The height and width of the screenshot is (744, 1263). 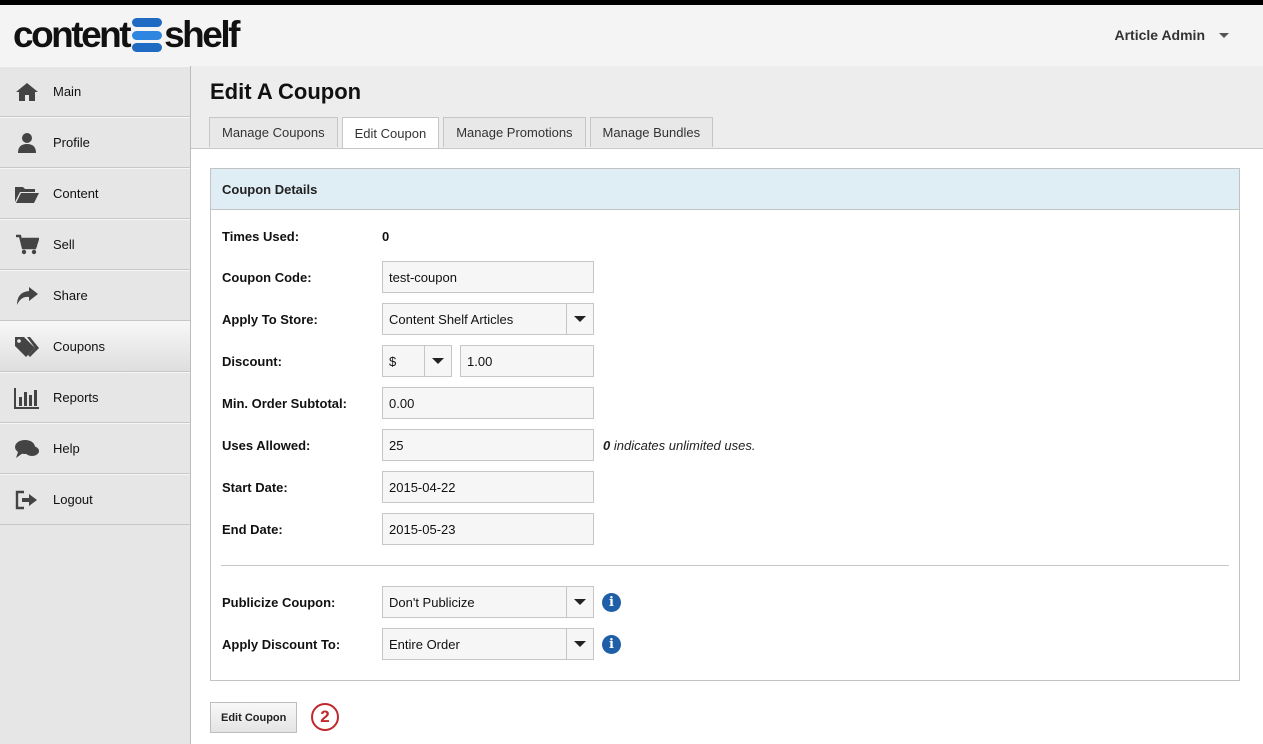 What do you see at coordinates (432, 602) in the screenshot?
I see `publicize-value: Don't Publicize` at bounding box center [432, 602].